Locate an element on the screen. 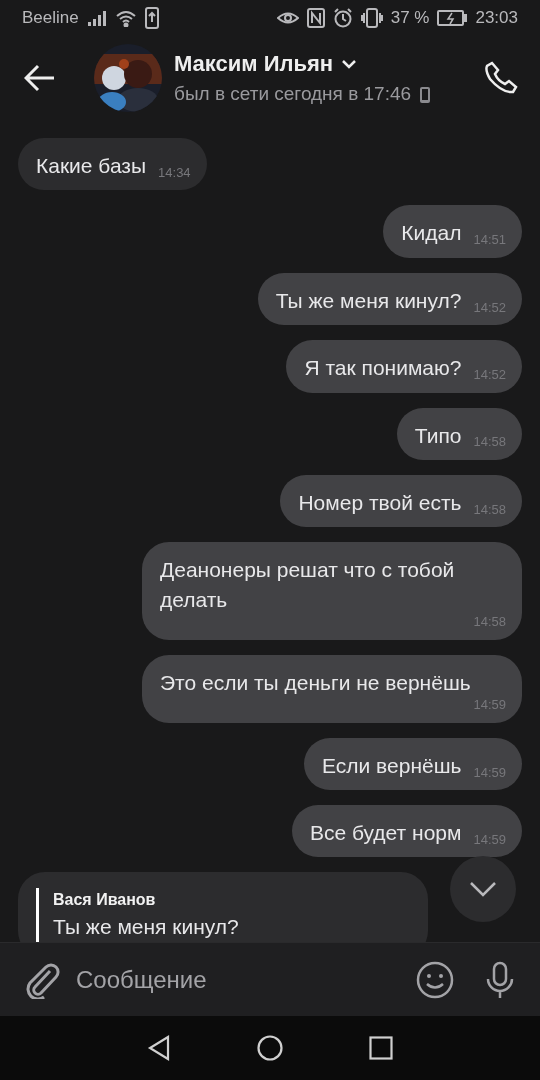 The image size is (540, 1080). nfc-icon is located at coordinates (315, 18).